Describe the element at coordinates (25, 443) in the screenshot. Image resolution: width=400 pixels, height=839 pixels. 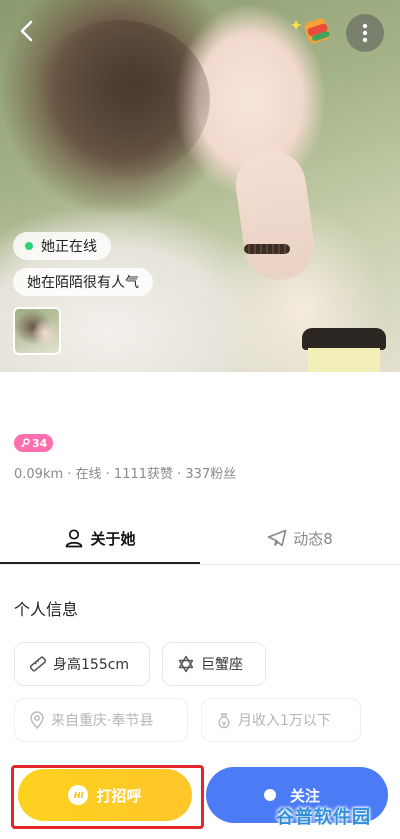
I see `key-icon` at that location.